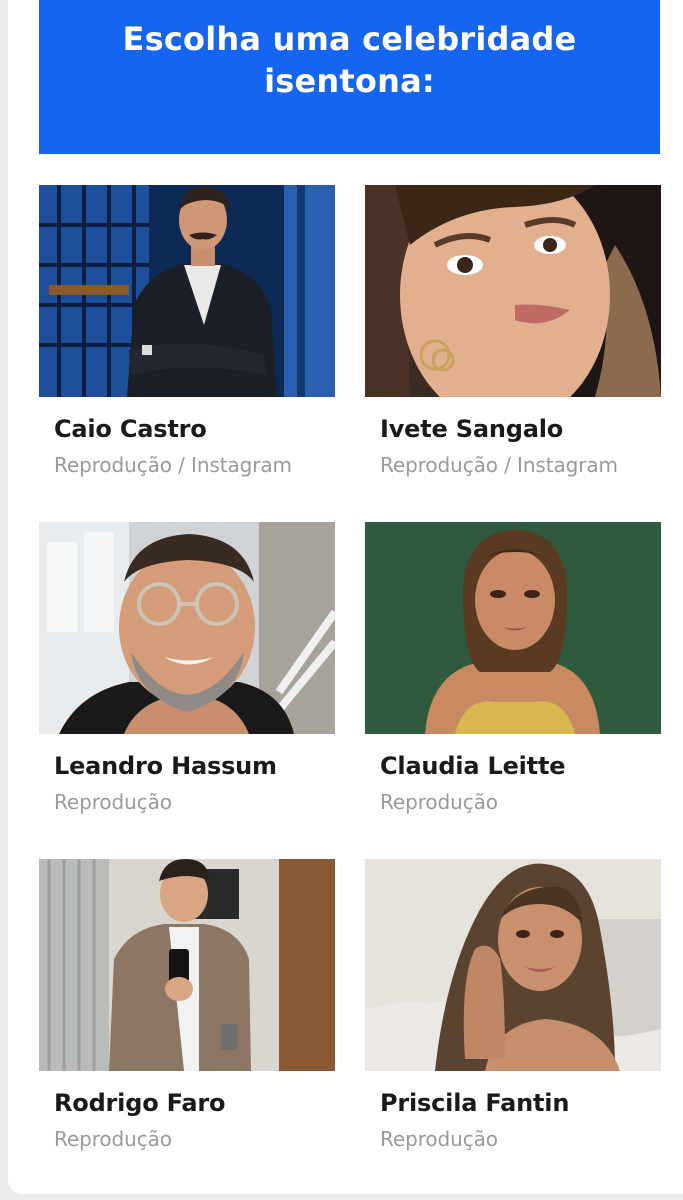 The width and height of the screenshot is (683, 1200). What do you see at coordinates (140, 1103) in the screenshot?
I see `celebrity-name: Rodrigo Faro` at bounding box center [140, 1103].